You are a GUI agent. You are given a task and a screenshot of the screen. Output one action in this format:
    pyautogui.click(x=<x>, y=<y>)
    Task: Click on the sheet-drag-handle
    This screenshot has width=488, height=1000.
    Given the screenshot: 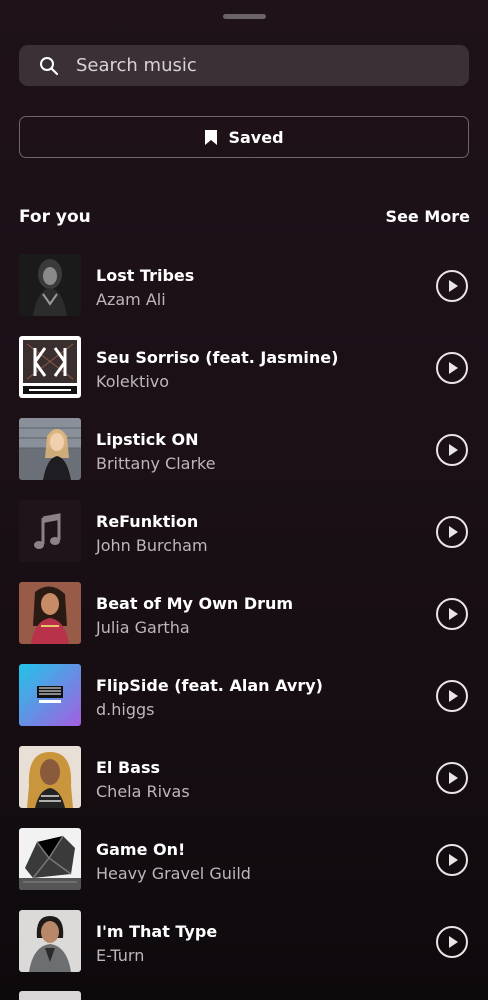 What is the action you would take?
    pyautogui.click(x=244, y=16)
    